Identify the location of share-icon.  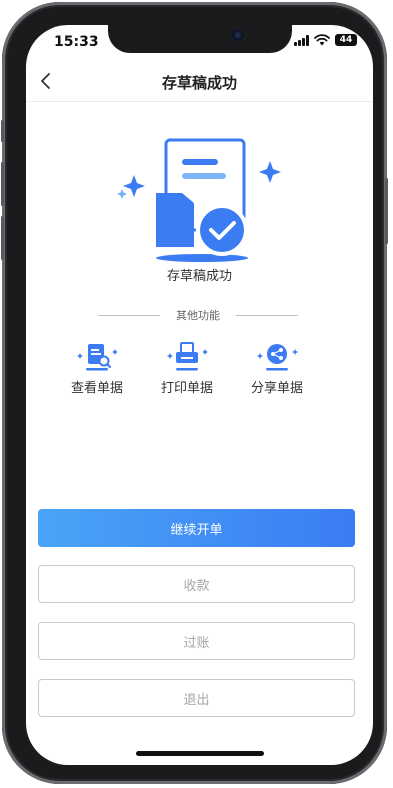
(277, 357).